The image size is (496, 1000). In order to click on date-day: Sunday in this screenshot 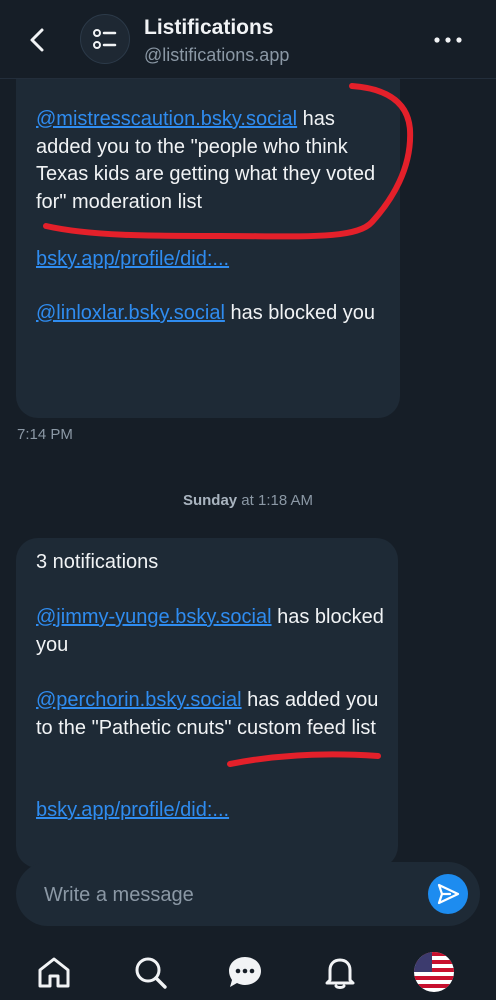, I will do `click(210, 500)`.